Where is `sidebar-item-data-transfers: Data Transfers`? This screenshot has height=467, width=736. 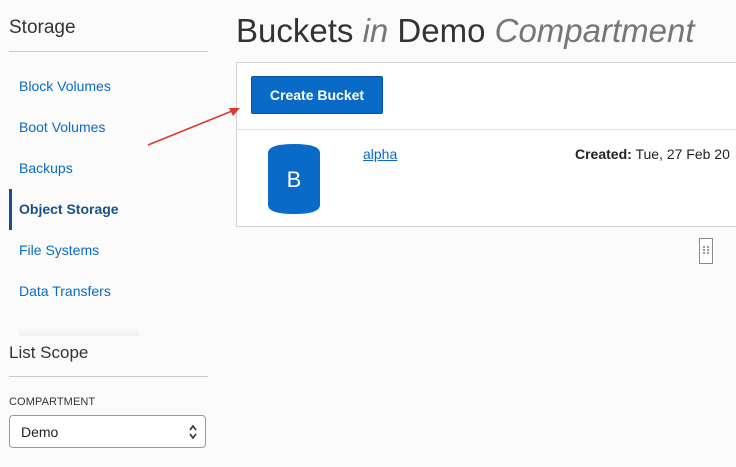 sidebar-item-data-transfers: Data Transfers is located at coordinates (108, 291).